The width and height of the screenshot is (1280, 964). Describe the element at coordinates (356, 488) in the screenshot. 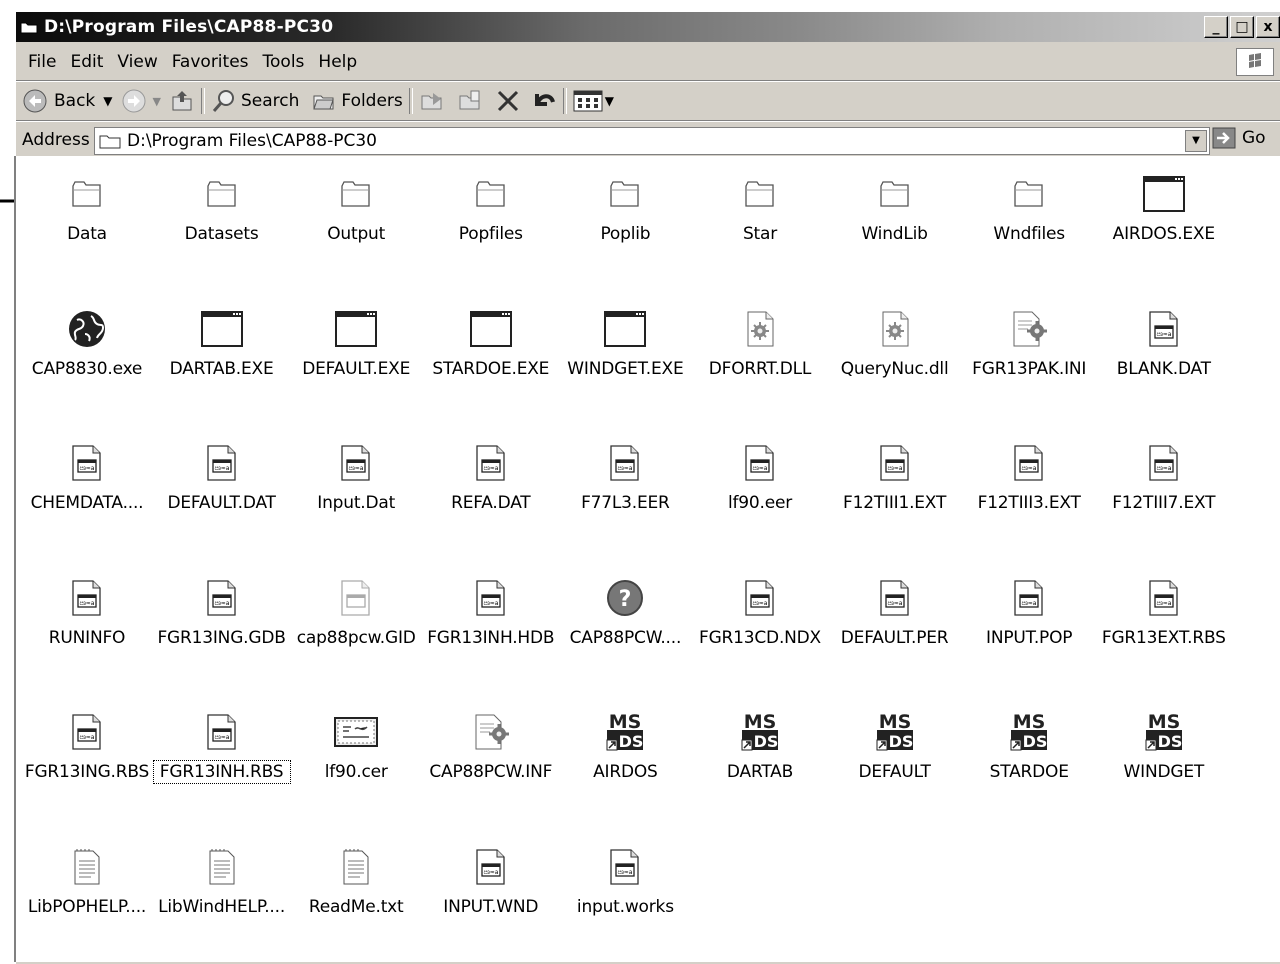

I see `file-item: ඍ≈a Input.Dat` at that location.